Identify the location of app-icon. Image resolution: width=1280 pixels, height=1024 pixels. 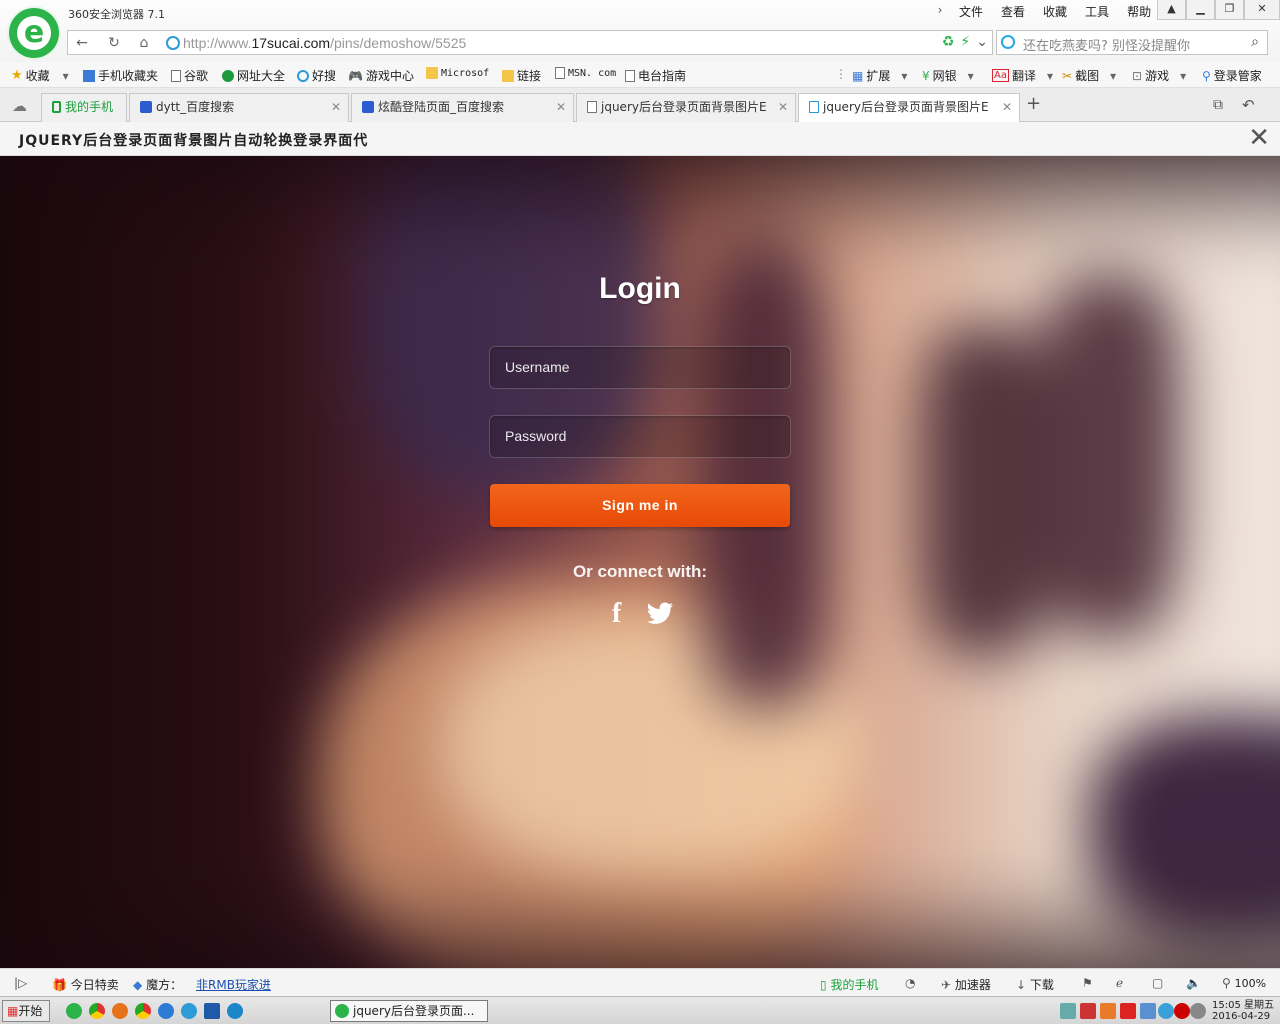
(212, 1011).